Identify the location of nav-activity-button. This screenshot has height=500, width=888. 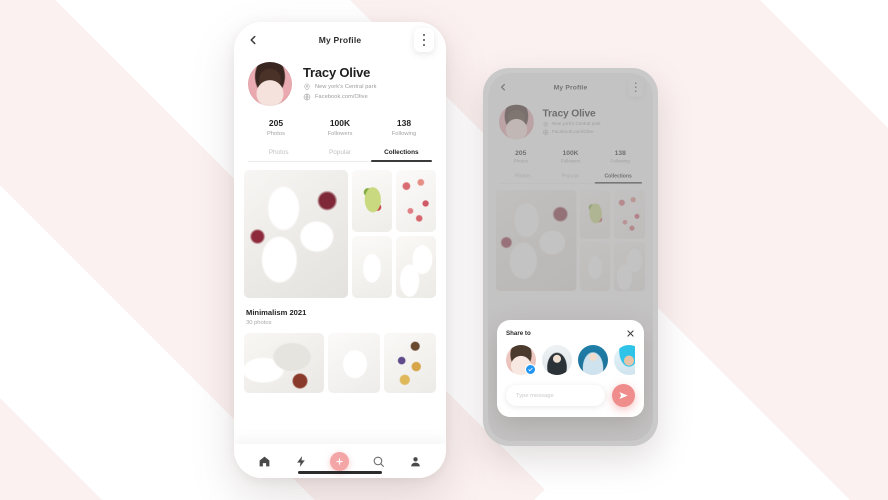
(301, 461).